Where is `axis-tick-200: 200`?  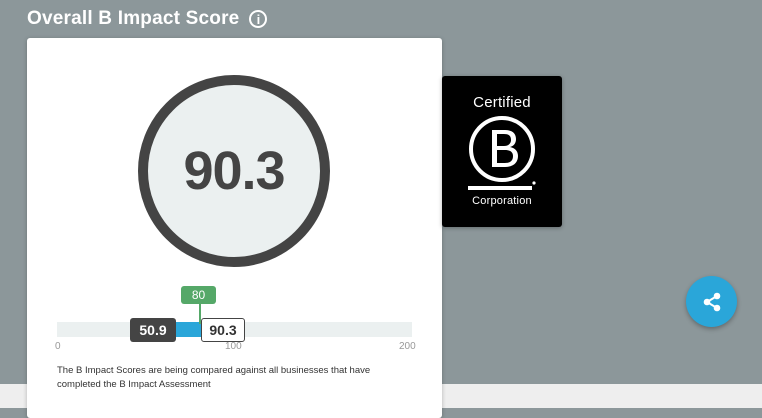
axis-tick-200: 200 is located at coordinates (407, 346).